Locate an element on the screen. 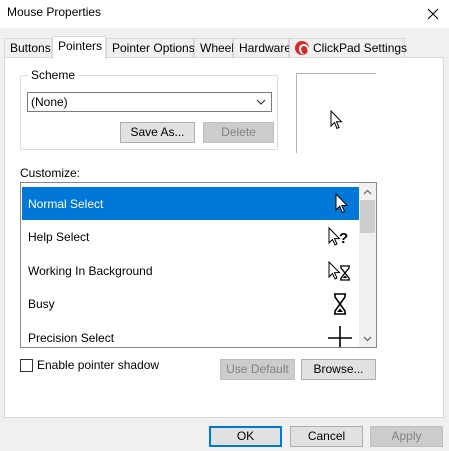 This screenshot has height=451, width=449. apply-button: Apply is located at coordinates (406, 436).